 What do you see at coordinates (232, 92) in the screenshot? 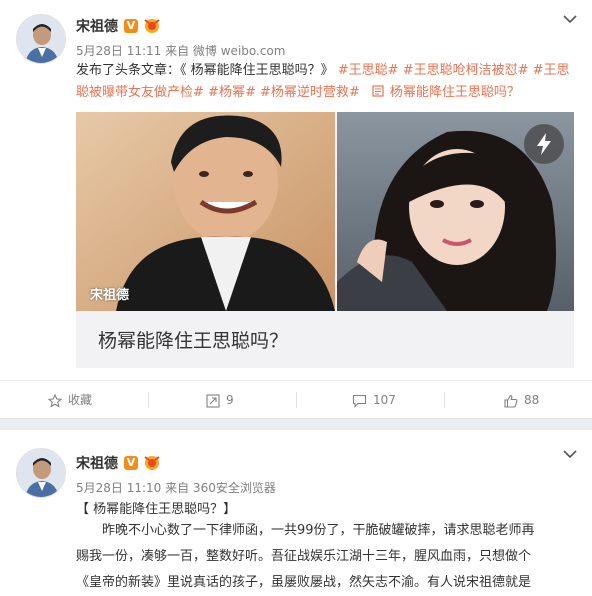
I see `hashtag: #杨幂#` at bounding box center [232, 92].